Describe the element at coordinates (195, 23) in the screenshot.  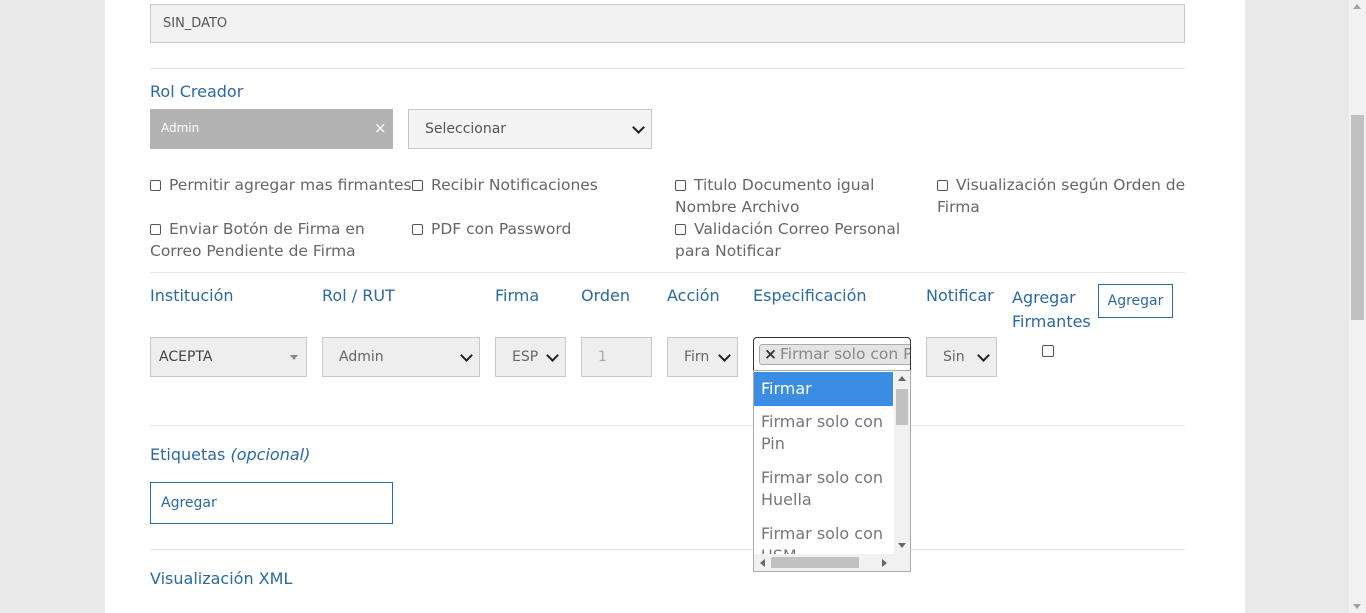
I see `sin-dato-value: SIN_DATO` at that location.